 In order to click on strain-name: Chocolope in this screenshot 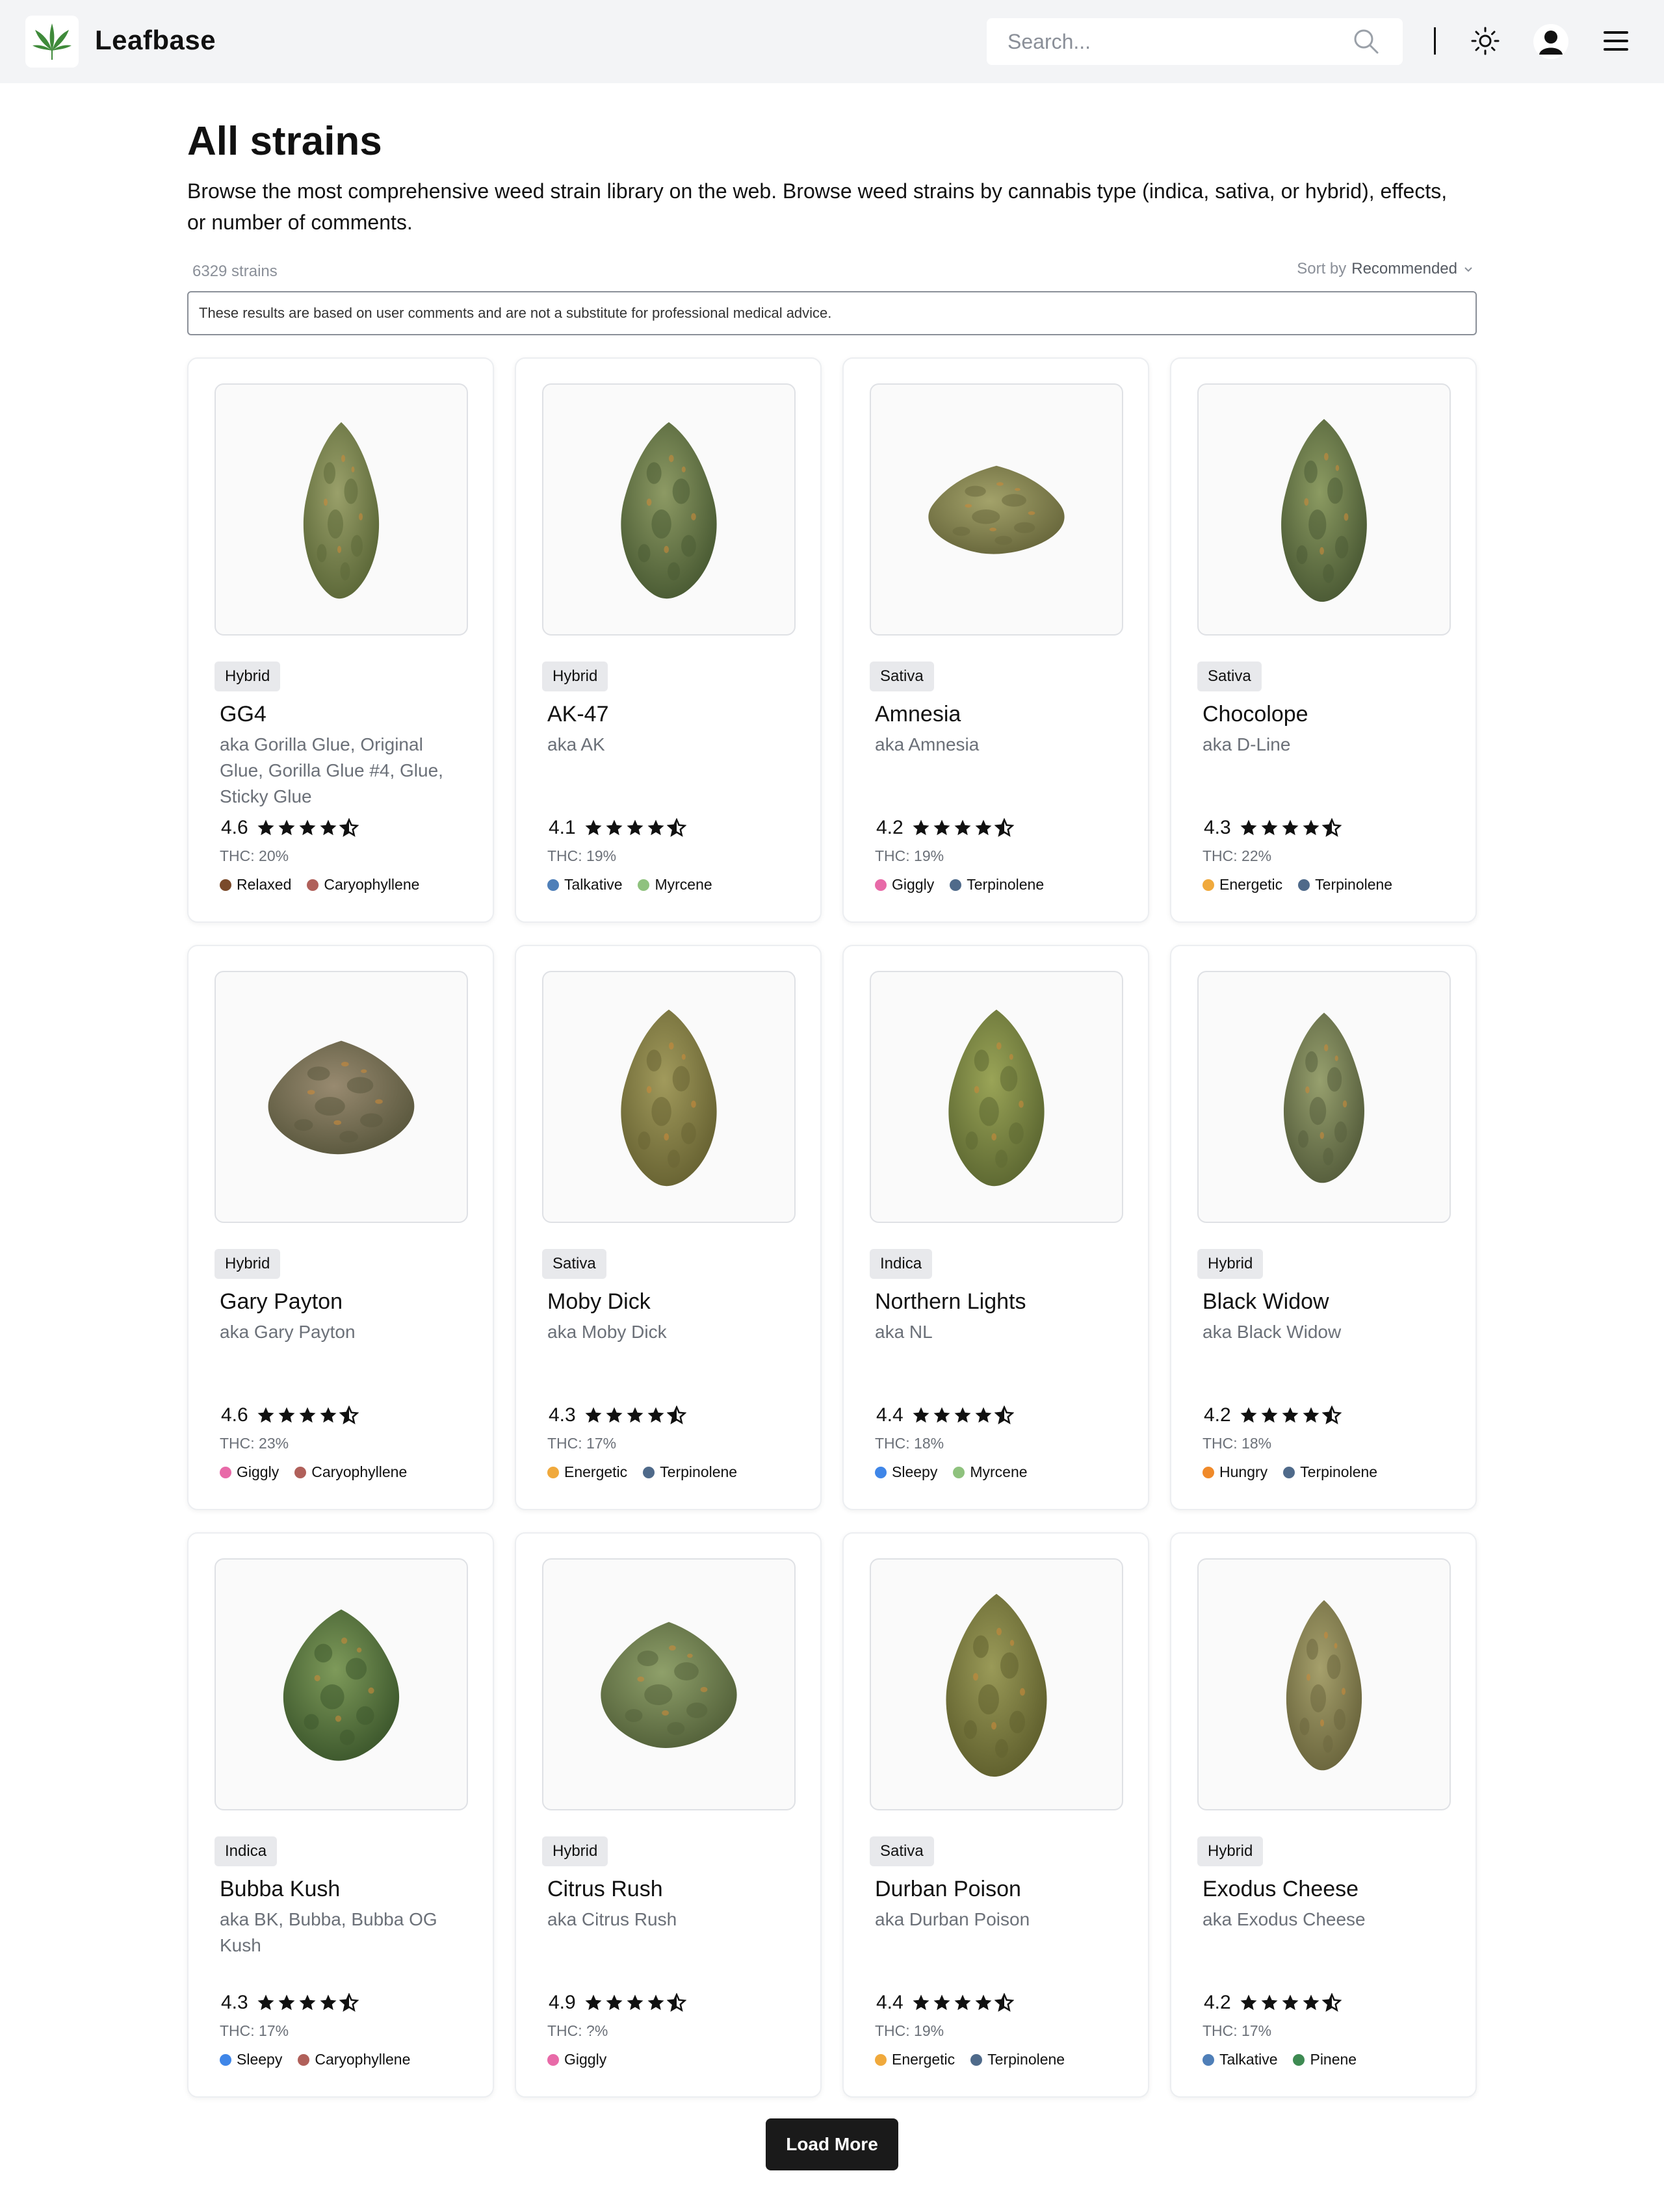, I will do `click(1255, 714)`.